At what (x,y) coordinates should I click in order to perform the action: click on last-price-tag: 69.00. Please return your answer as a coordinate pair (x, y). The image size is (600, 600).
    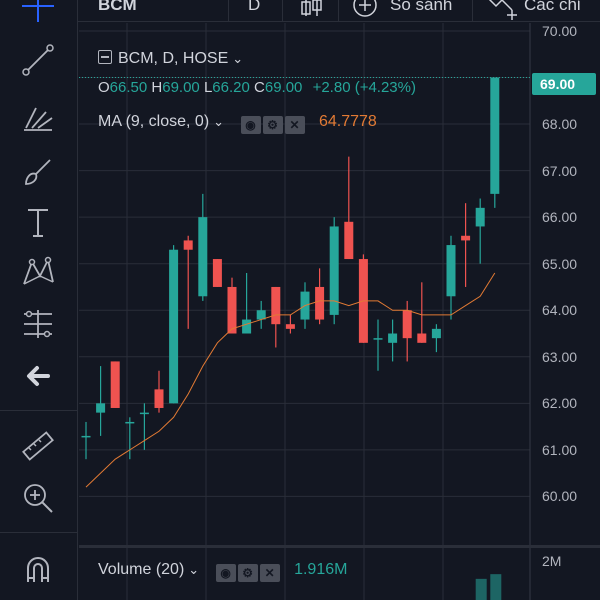
    Looking at the image, I should click on (564, 84).